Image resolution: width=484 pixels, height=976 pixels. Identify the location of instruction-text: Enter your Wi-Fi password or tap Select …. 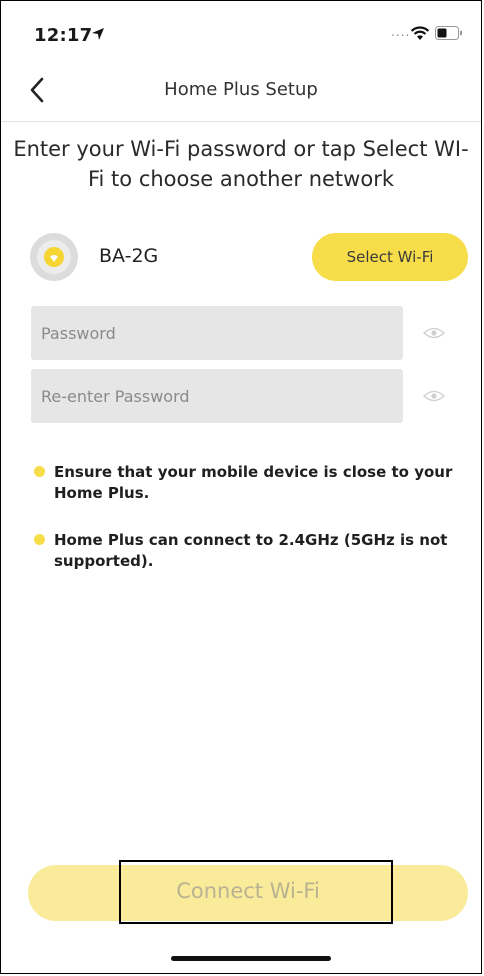
(241, 164).